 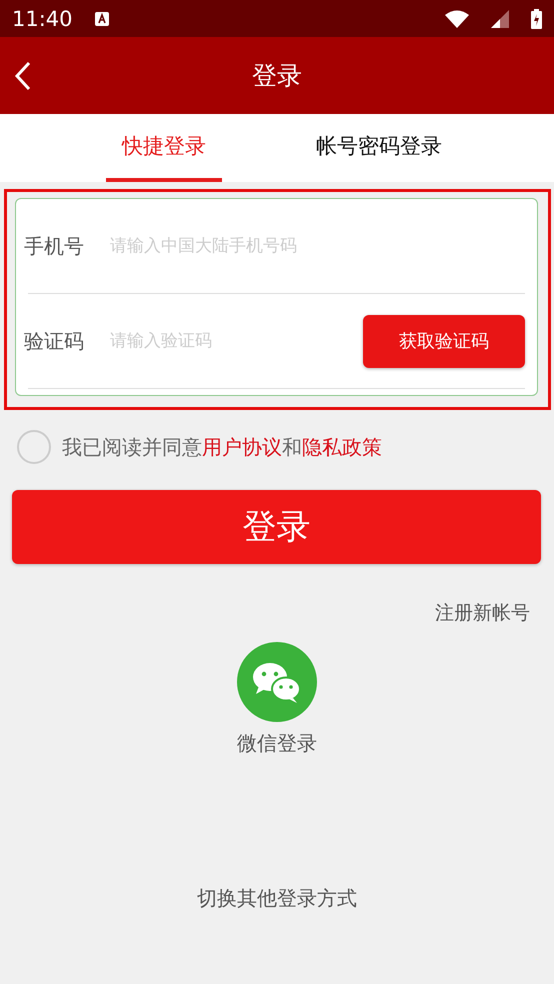 What do you see at coordinates (500, 19) in the screenshot?
I see `signal-icon` at bounding box center [500, 19].